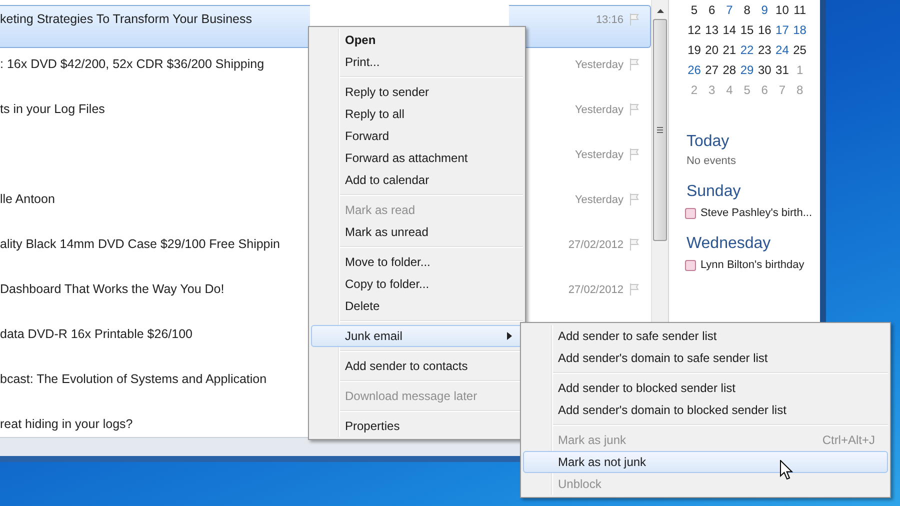  I want to click on calendar-day: 9, so click(765, 10).